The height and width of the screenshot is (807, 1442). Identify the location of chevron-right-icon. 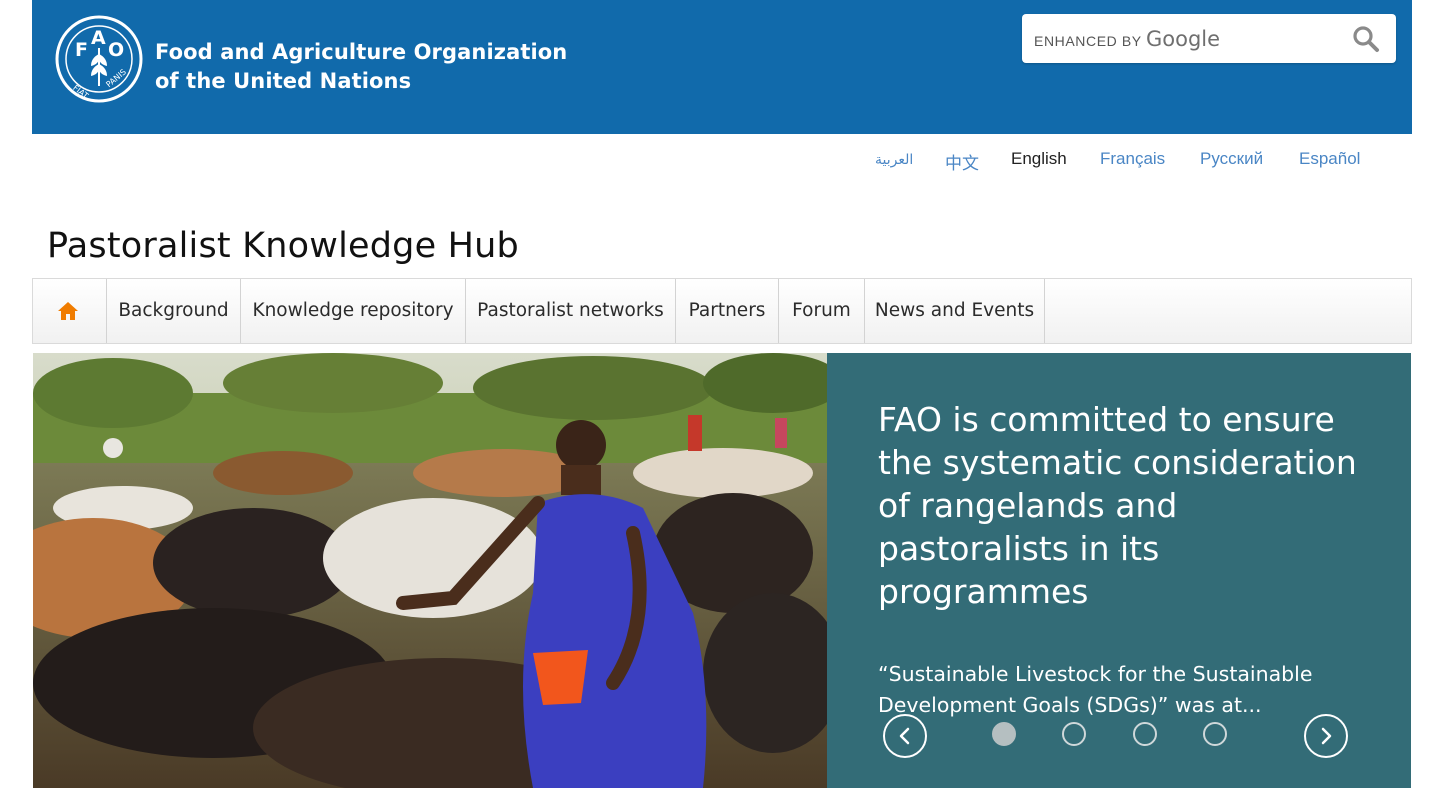
(1326, 736).